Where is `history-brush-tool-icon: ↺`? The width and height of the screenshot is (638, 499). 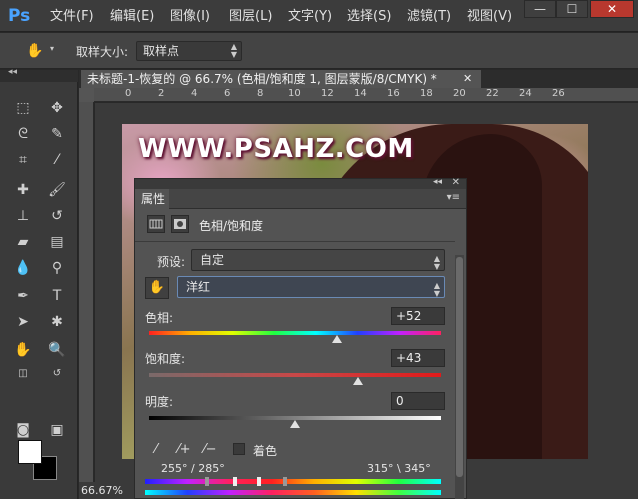 history-brush-tool-icon: ↺ is located at coordinates (57, 216).